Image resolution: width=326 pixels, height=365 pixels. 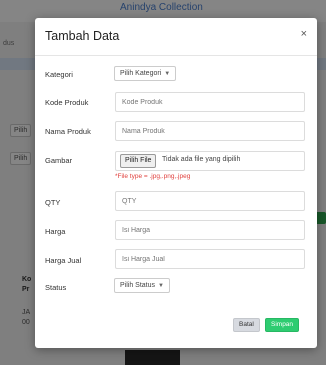 What do you see at coordinates (246, 325) in the screenshot?
I see `cancel-button: Batal` at bounding box center [246, 325].